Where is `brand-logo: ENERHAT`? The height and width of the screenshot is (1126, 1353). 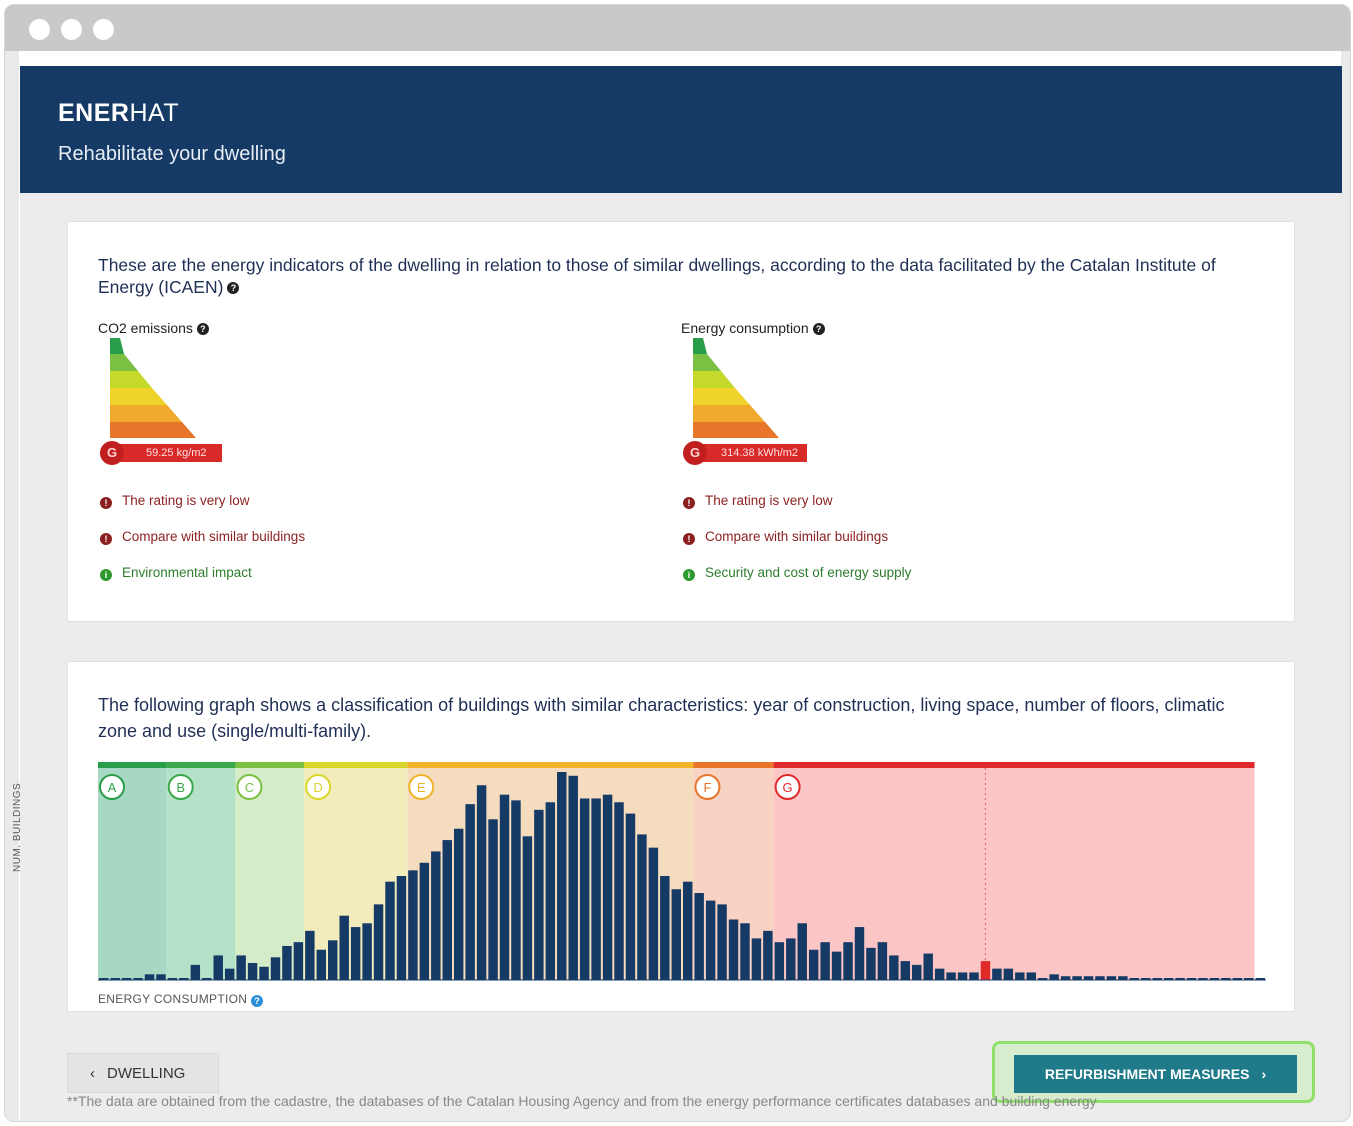 brand-logo: ENERHAT is located at coordinates (118, 113).